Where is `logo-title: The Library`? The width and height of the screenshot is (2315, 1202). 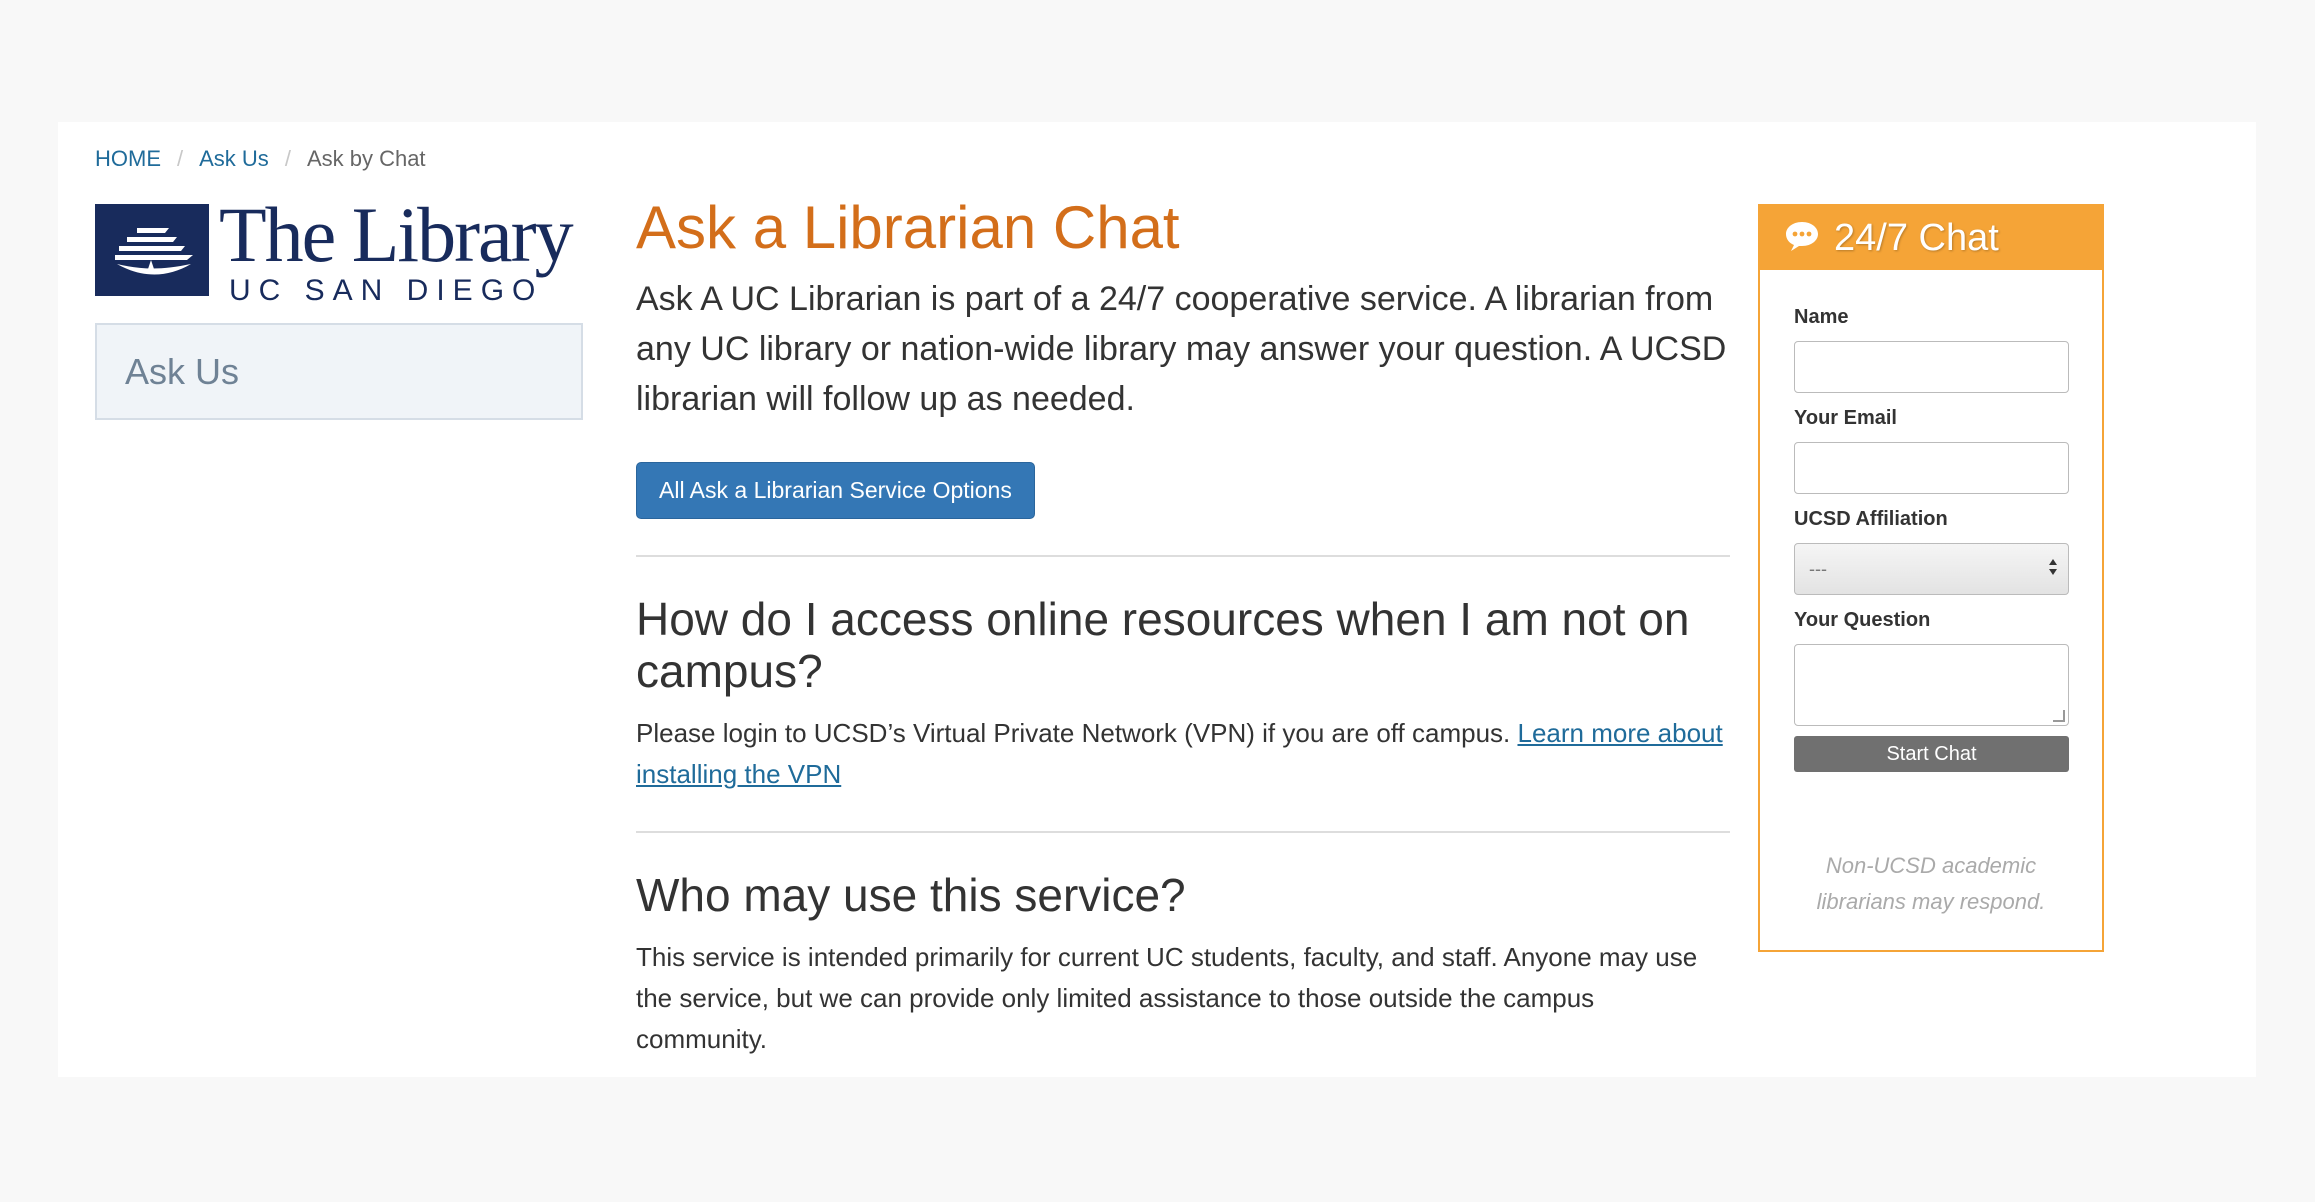 logo-title: The Library is located at coordinates (396, 234).